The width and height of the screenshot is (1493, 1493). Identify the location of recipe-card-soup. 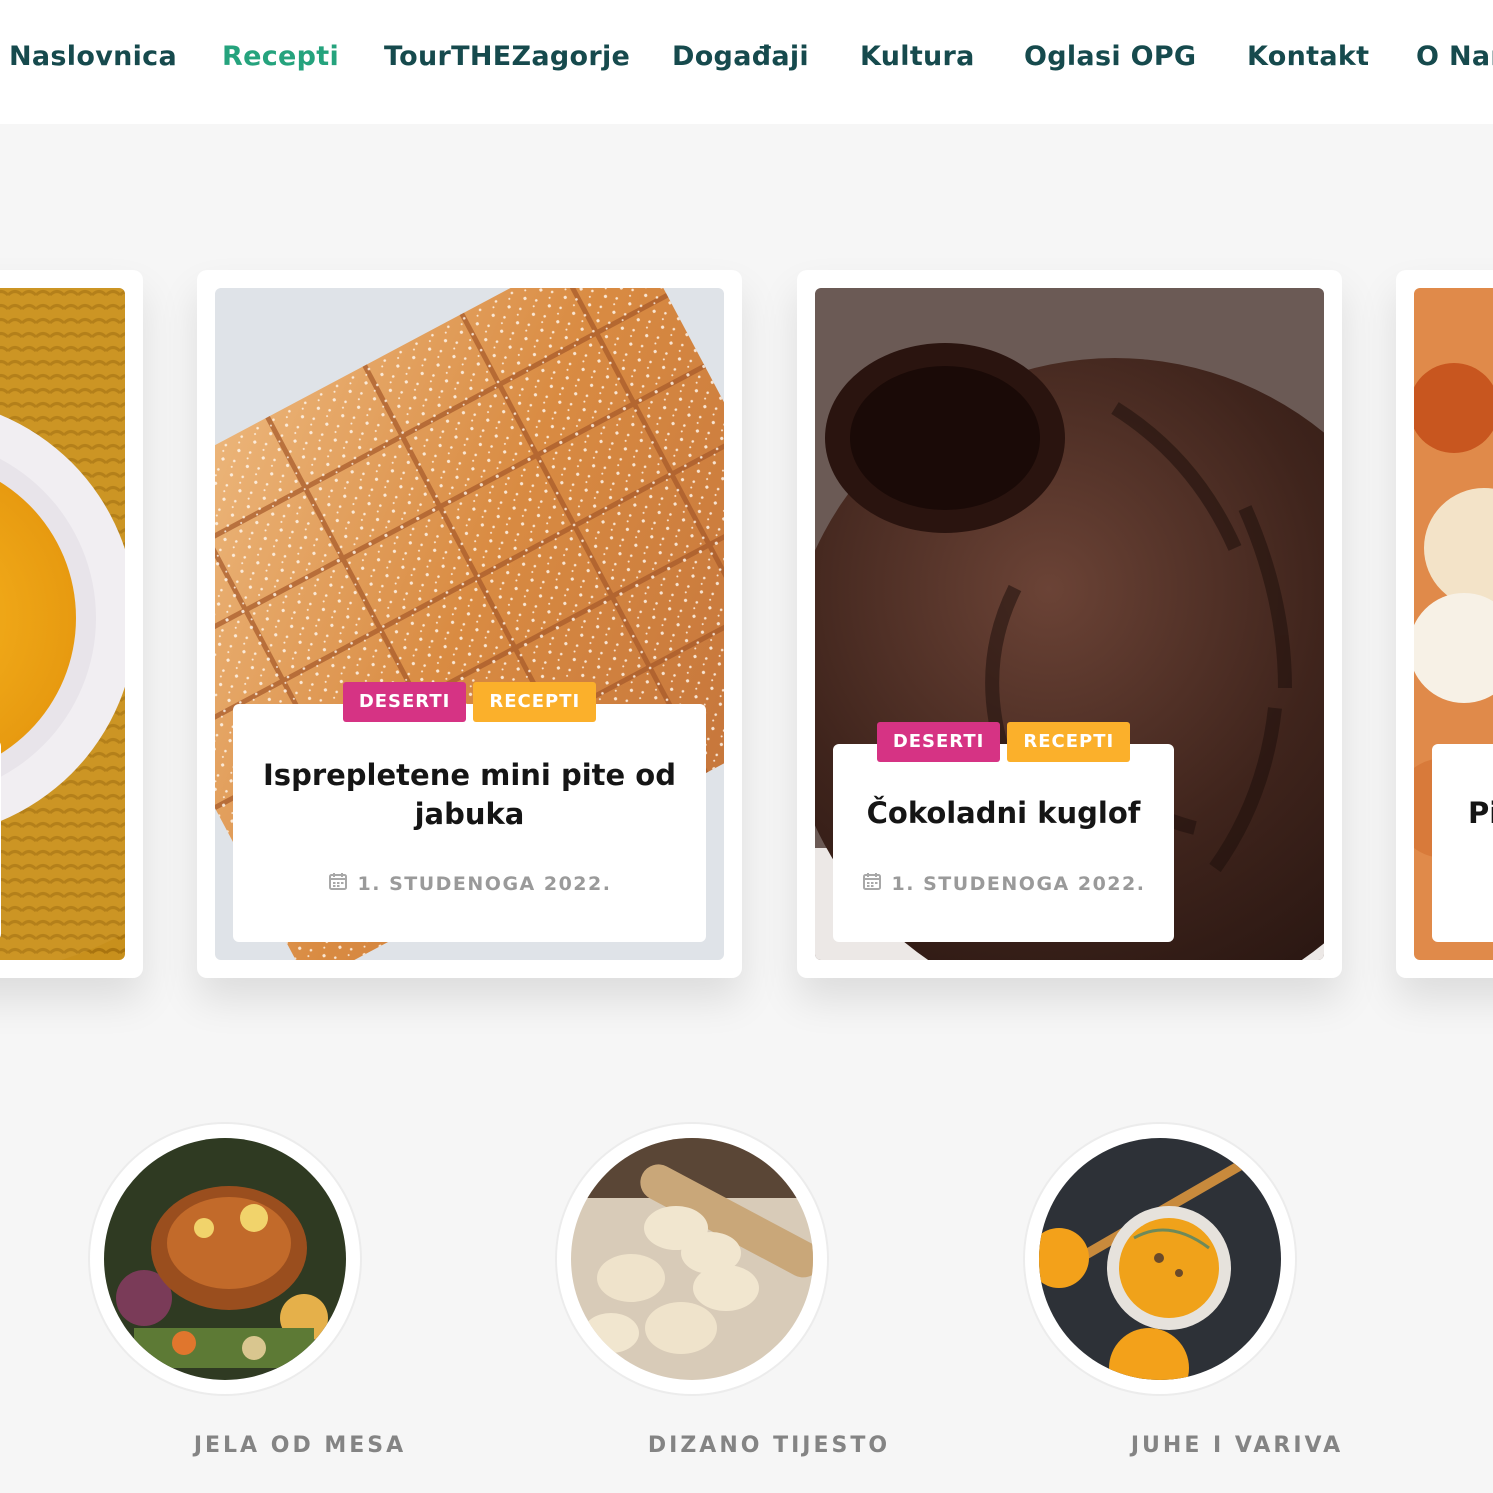
(71, 624).